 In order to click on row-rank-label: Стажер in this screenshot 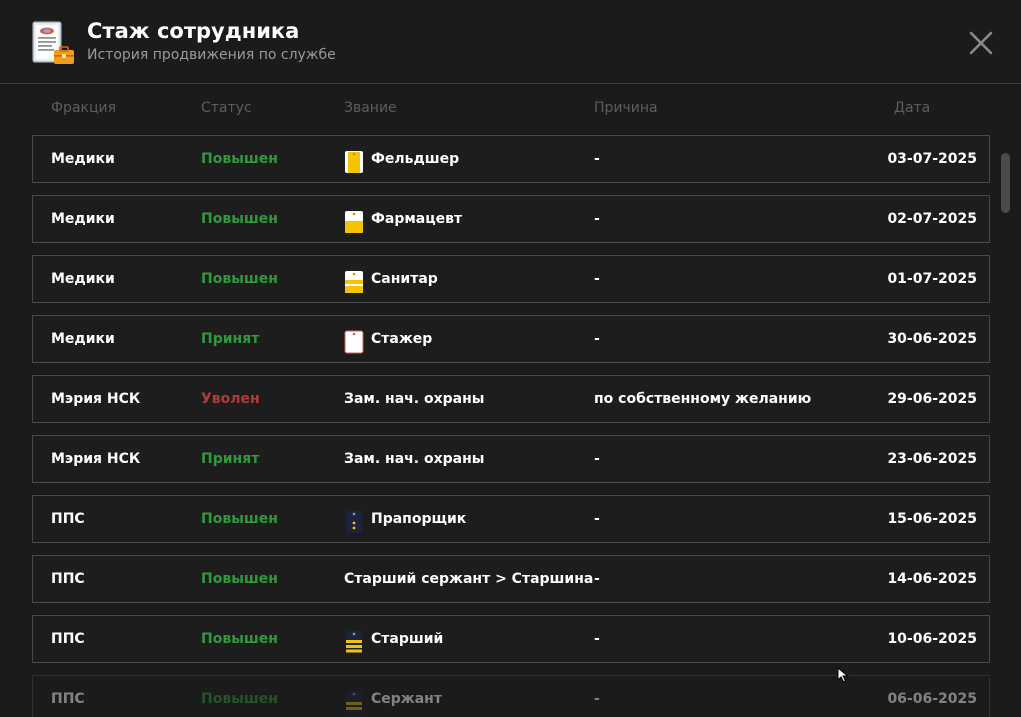, I will do `click(402, 339)`.